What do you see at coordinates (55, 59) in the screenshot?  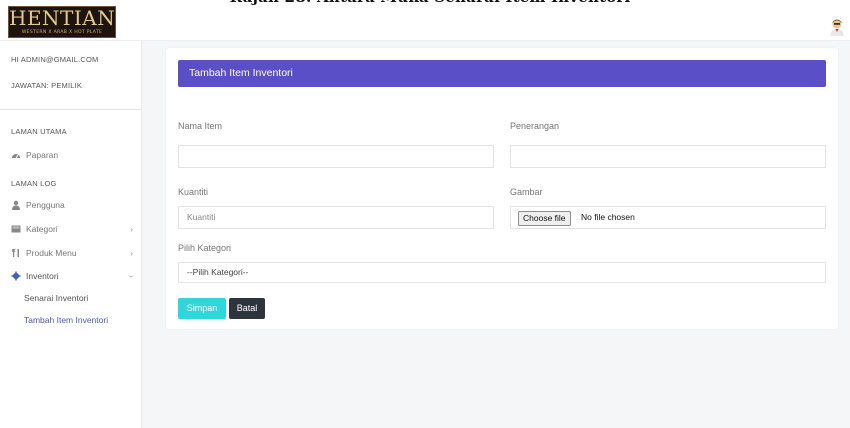 I see `user-email: HI ADMIN@GMAIL.COM` at bounding box center [55, 59].